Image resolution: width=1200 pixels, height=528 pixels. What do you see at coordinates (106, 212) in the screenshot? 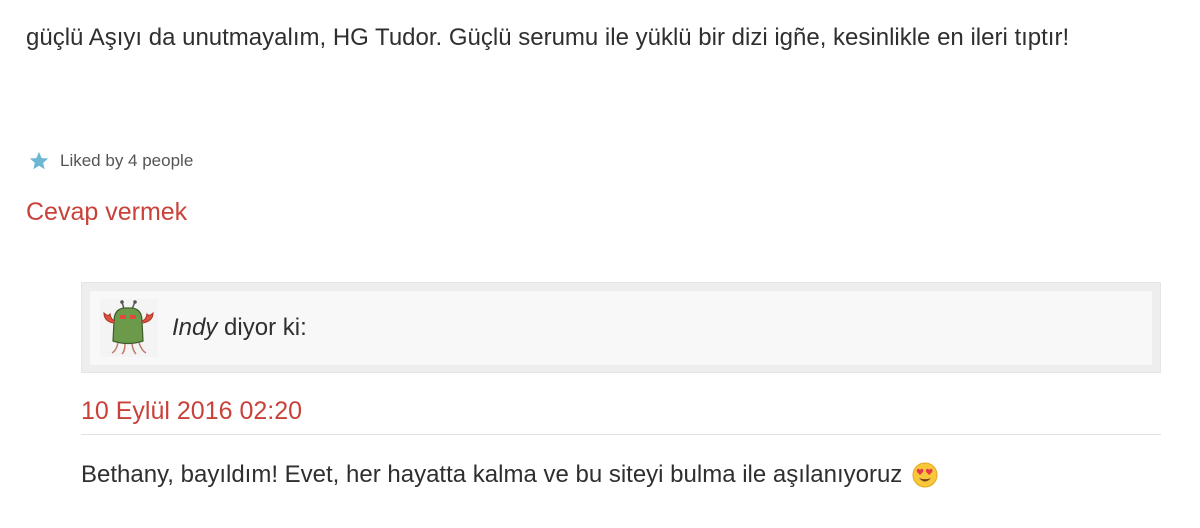
I see `reply-button: Cevap vermek` at bounding box center [106, 212].